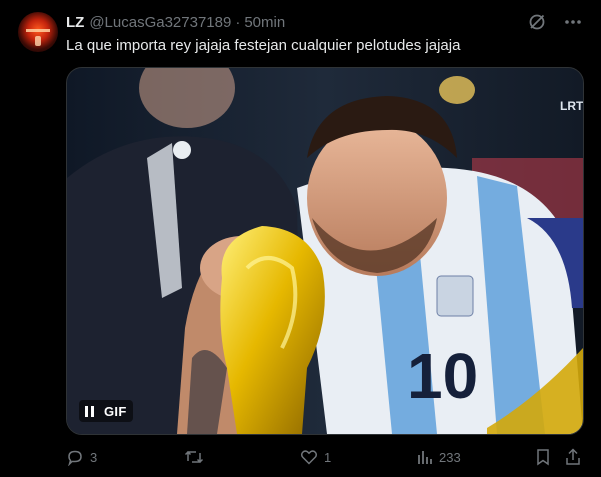 Image resolution: width=601 pixels, height=477 pixels. I want to click on svg-text: LRT, so click(571, 106).